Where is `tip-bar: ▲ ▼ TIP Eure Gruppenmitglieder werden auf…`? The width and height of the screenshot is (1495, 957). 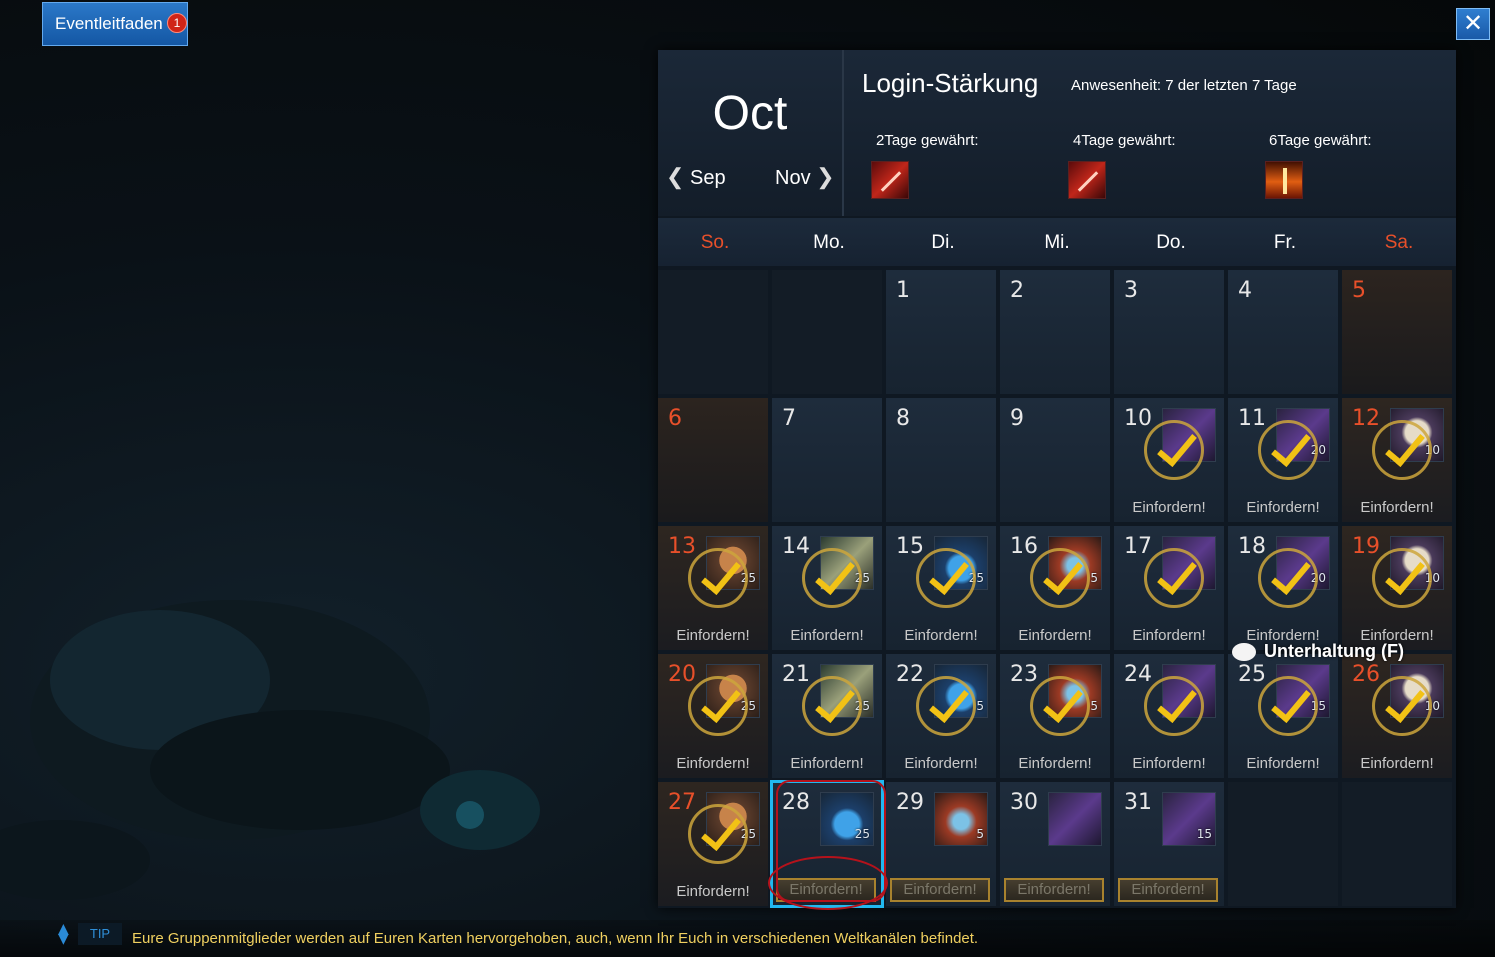
tip-bar: ▲ ▼ TIP Eure Gruppenmitglieder werden auf… is located at coordinates (747, 938).